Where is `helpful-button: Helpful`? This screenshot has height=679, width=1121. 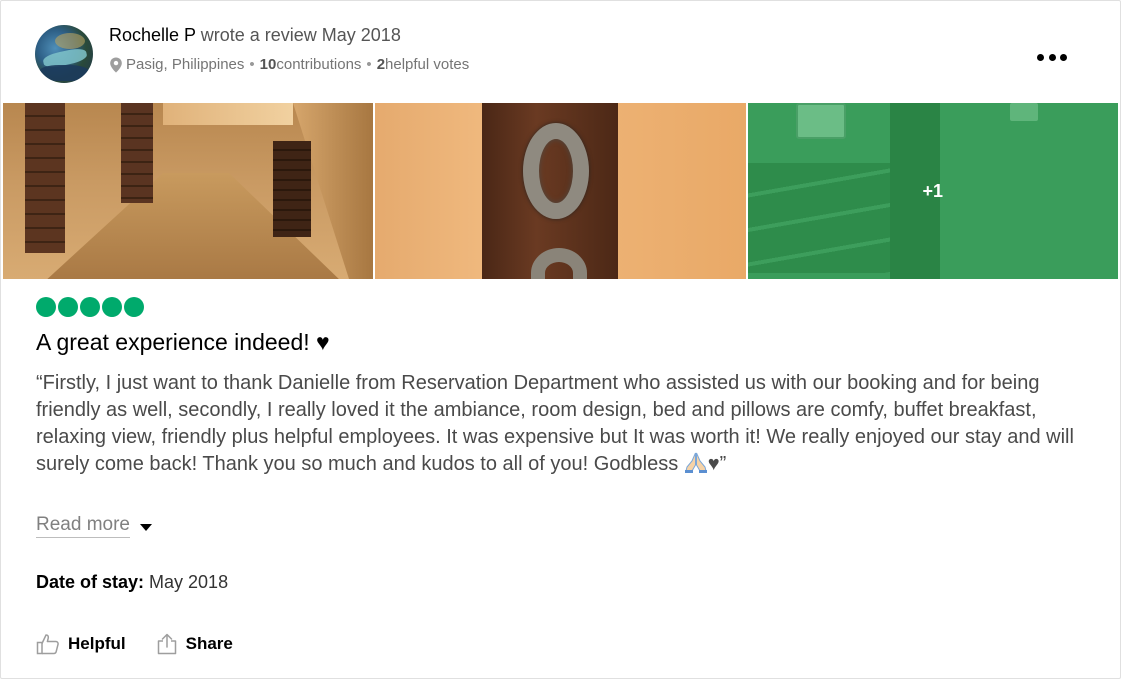
helpful-button: Helpful is located at coordinates (81, 644).